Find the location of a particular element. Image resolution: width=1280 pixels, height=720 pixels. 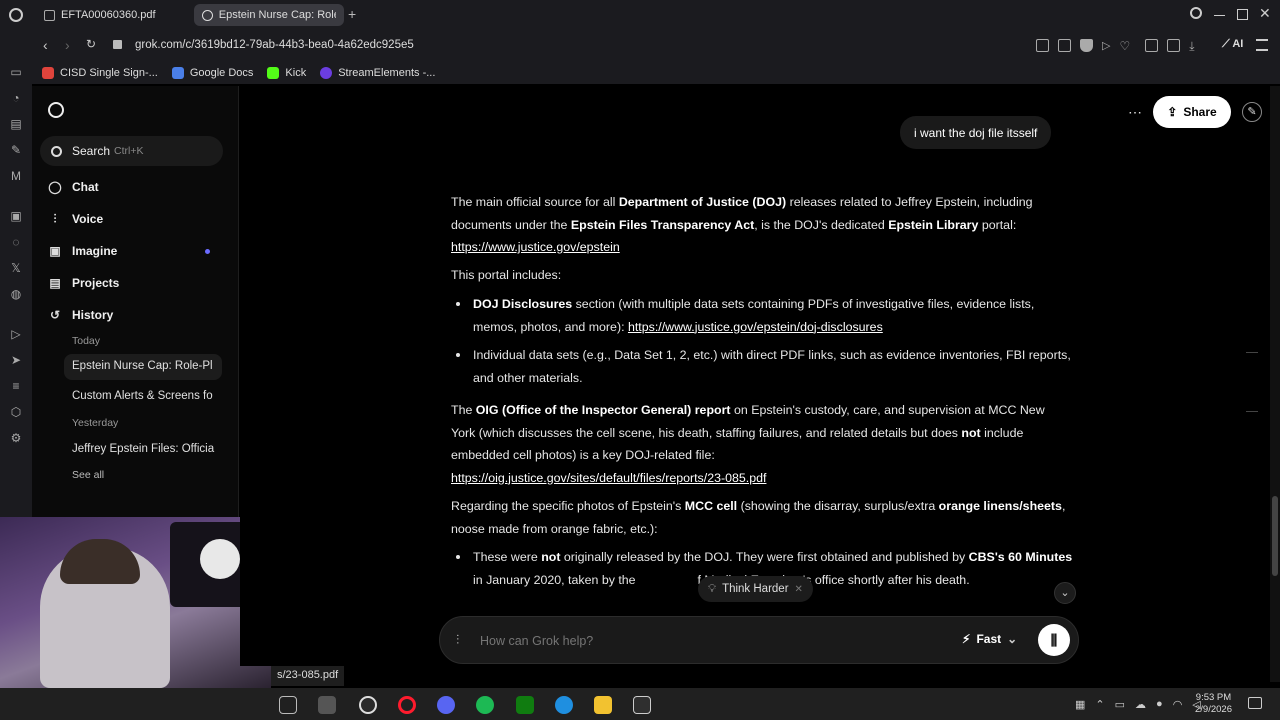

think-harder-chip: 💡︎ Think Harder ✕ is located at coordinates (755, 589).